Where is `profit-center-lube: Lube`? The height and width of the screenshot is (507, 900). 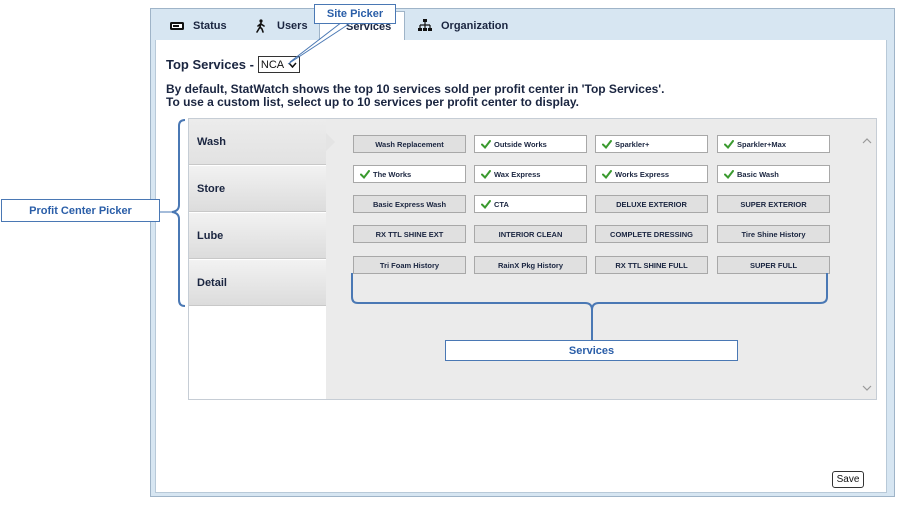
profit-center-lube: Lube is located at coordinates (257, 236).